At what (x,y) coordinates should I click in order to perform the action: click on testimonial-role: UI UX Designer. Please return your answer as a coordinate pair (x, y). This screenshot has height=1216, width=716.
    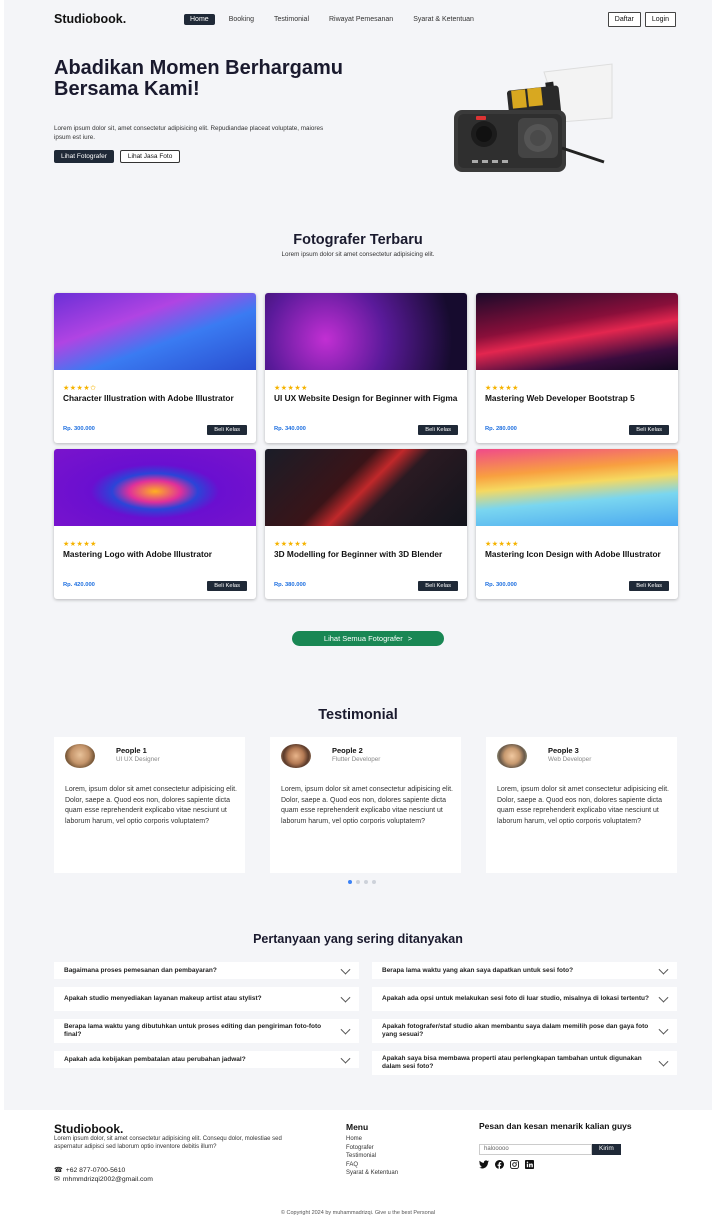
    Looking at the image, I should click on (138, 759).